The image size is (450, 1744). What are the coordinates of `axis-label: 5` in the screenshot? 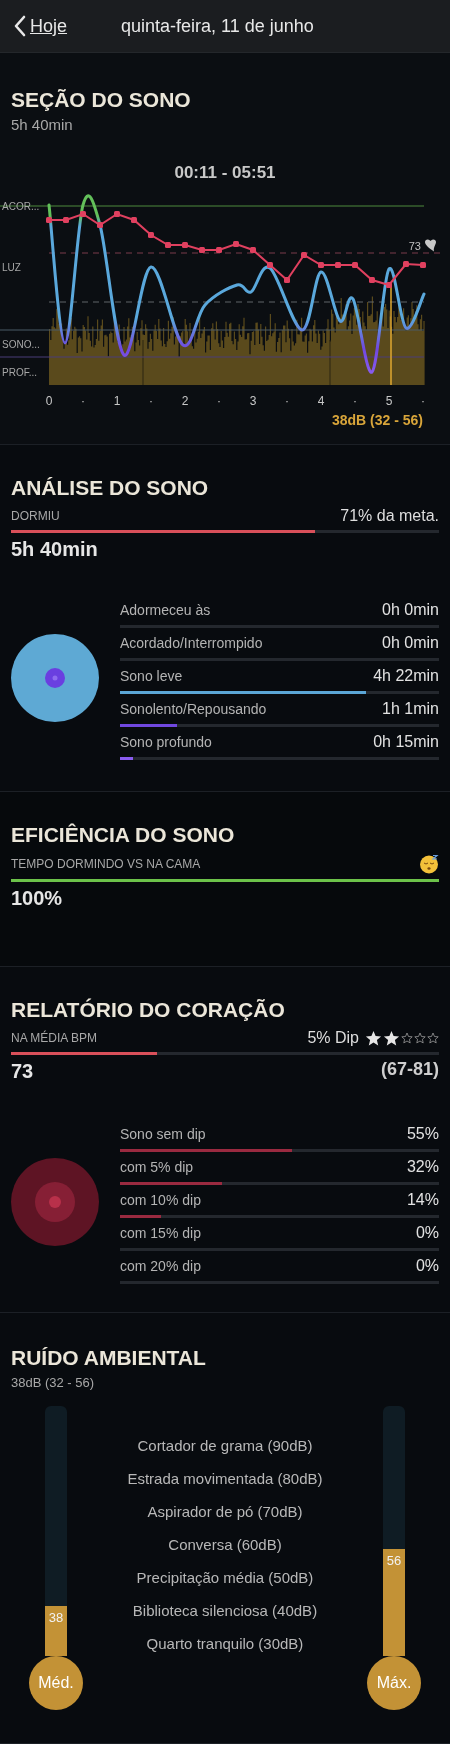 It's located at (389, 401).